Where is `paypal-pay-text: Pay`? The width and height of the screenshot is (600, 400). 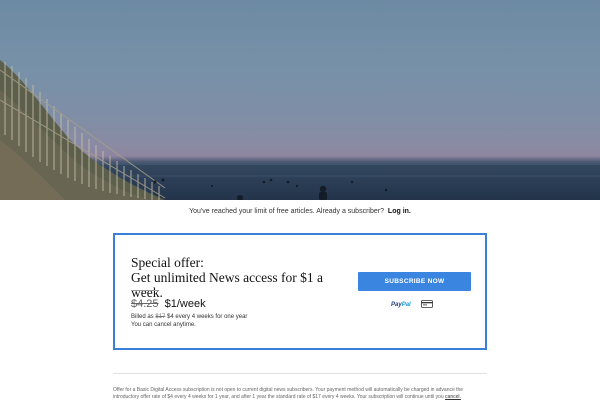 paypal-pay-text: Pay is located at coordinates (396, 305).